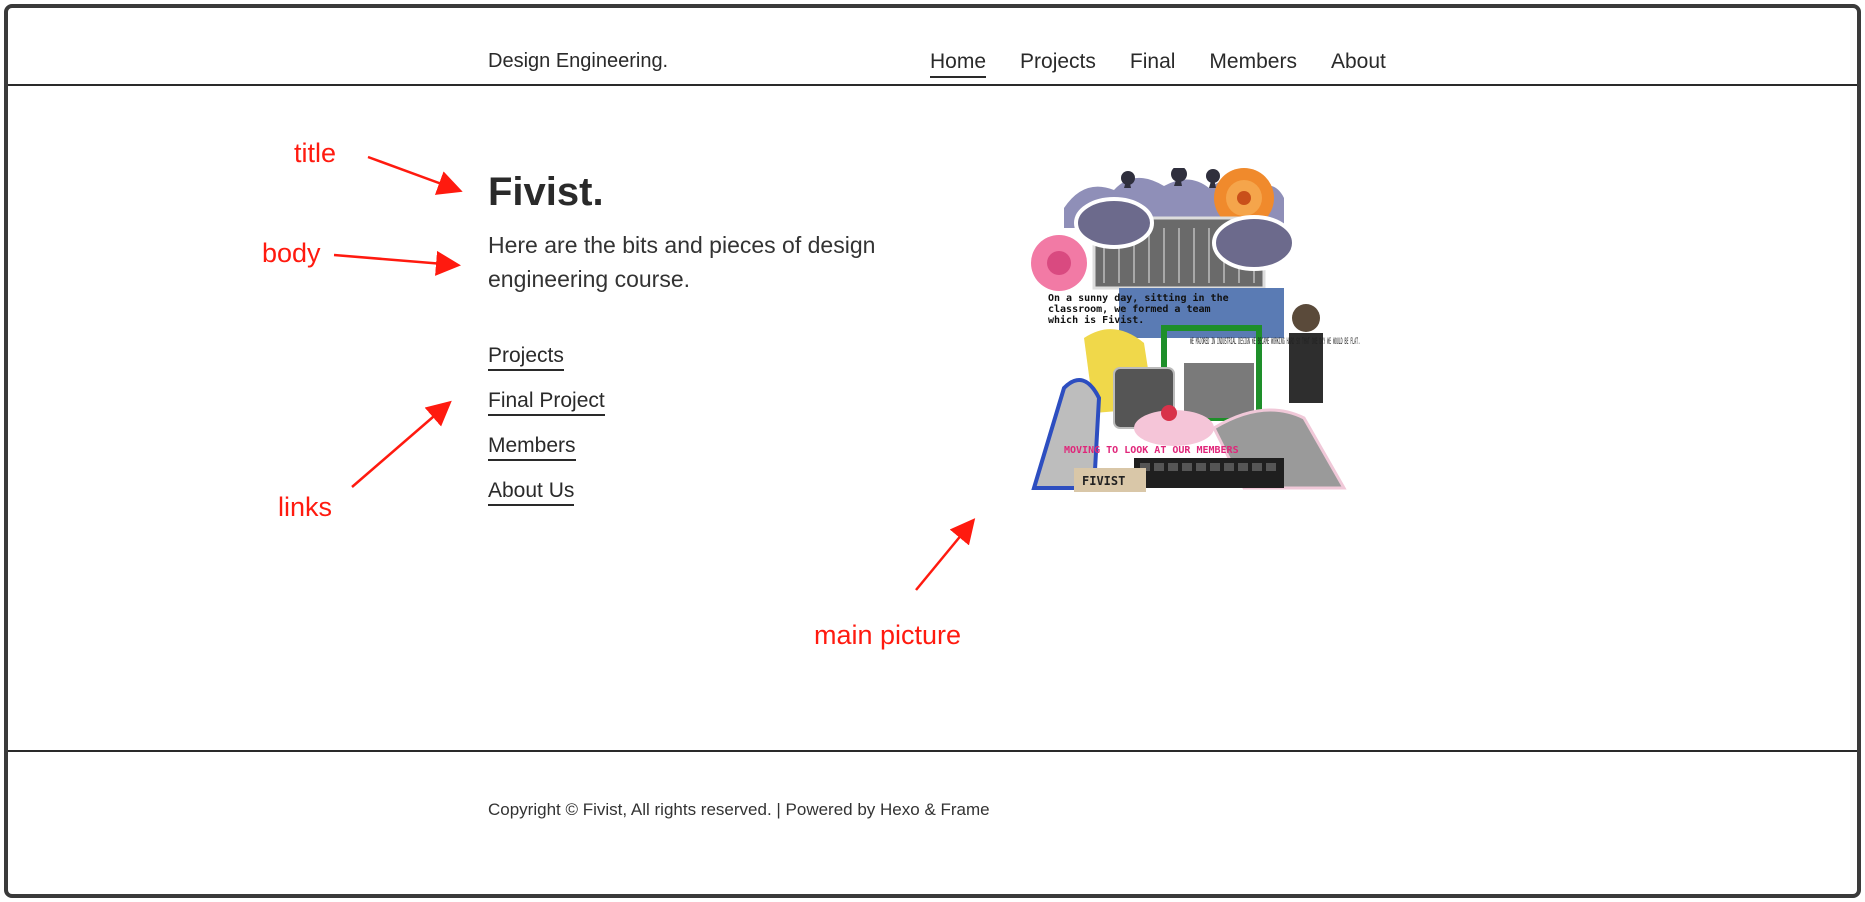 The width and height of the screenshot is (1865, 902). What do you see at coordinates (1103, 481) in the screenshot?
I see `collage-tag: FIVIST` at bounding box center [1103, 481].